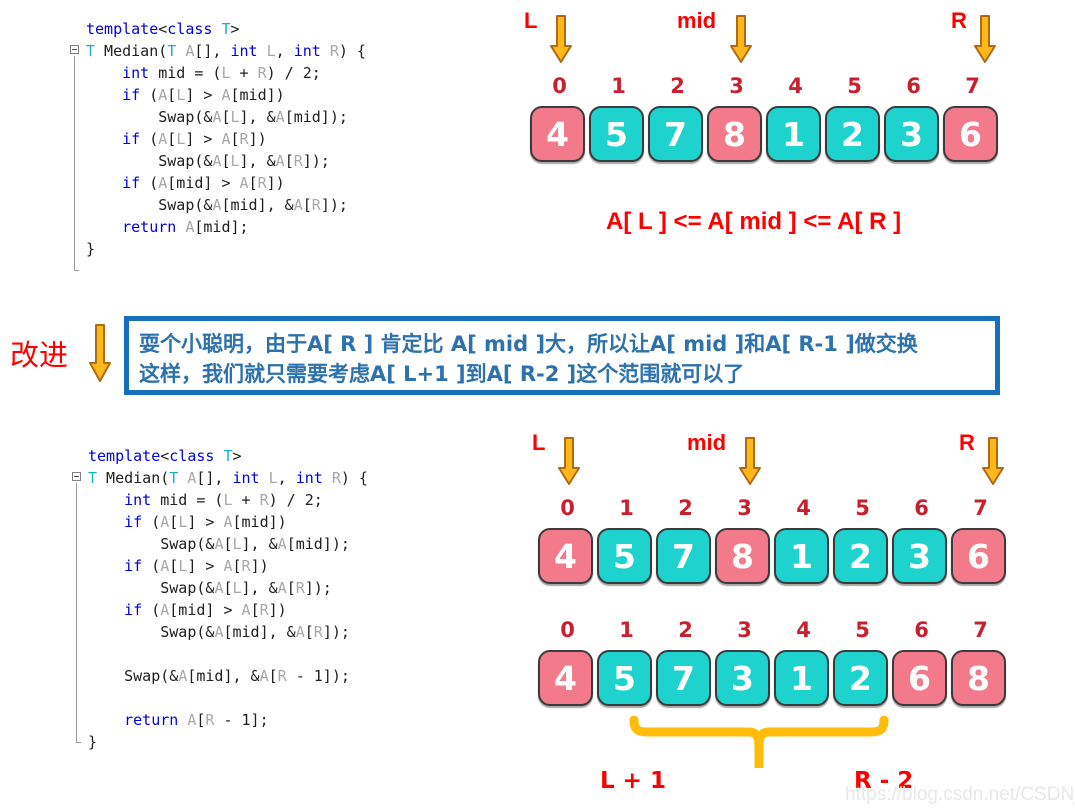  Describe the element at coordinates (284, 51) in the screenshot. I see `code-token: ,` at that location.